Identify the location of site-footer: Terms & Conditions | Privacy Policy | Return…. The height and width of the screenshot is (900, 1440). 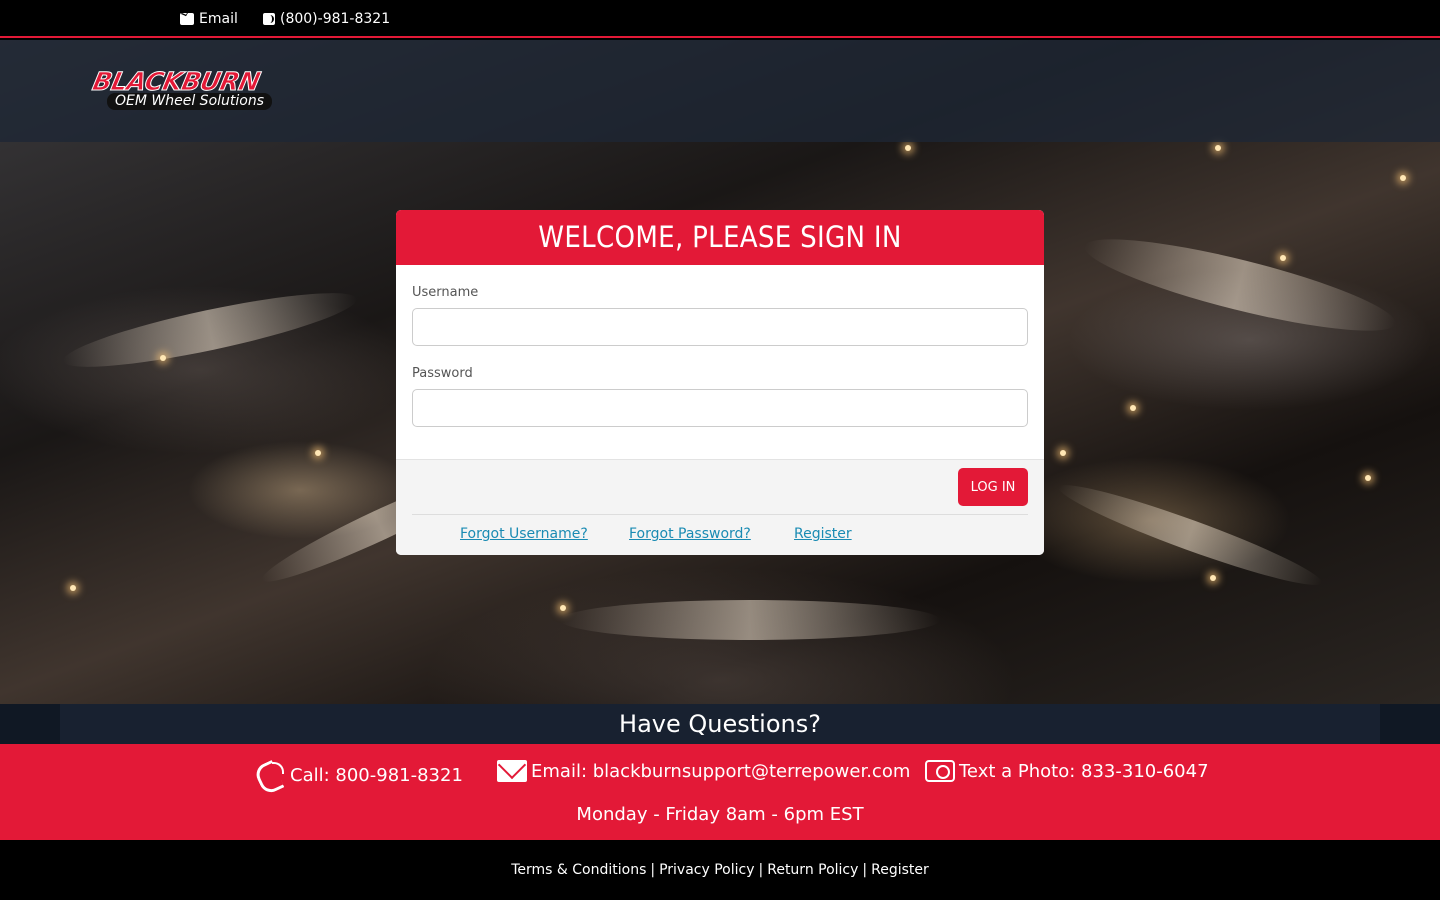
(720, 870).